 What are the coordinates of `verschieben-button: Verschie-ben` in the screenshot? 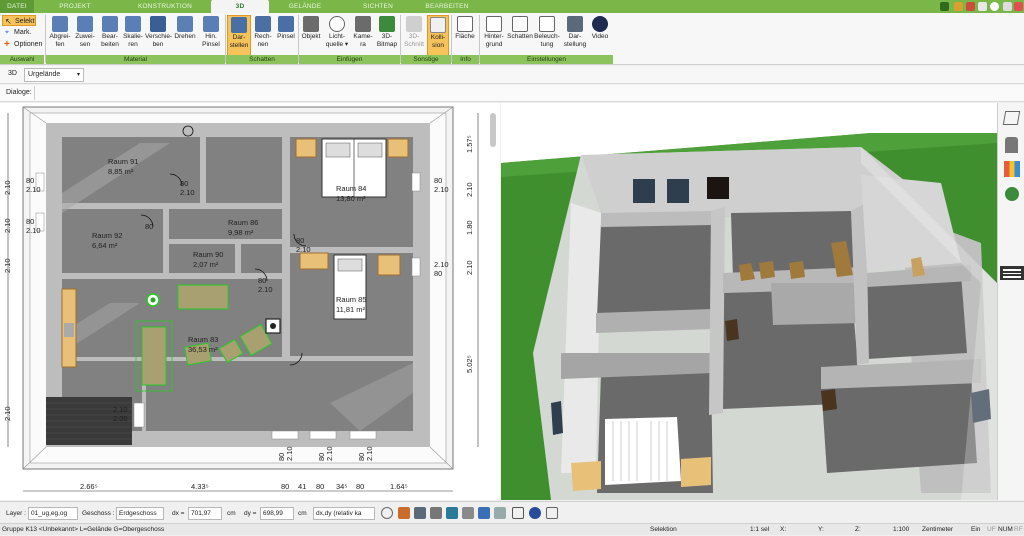 It's located at (158, 36).